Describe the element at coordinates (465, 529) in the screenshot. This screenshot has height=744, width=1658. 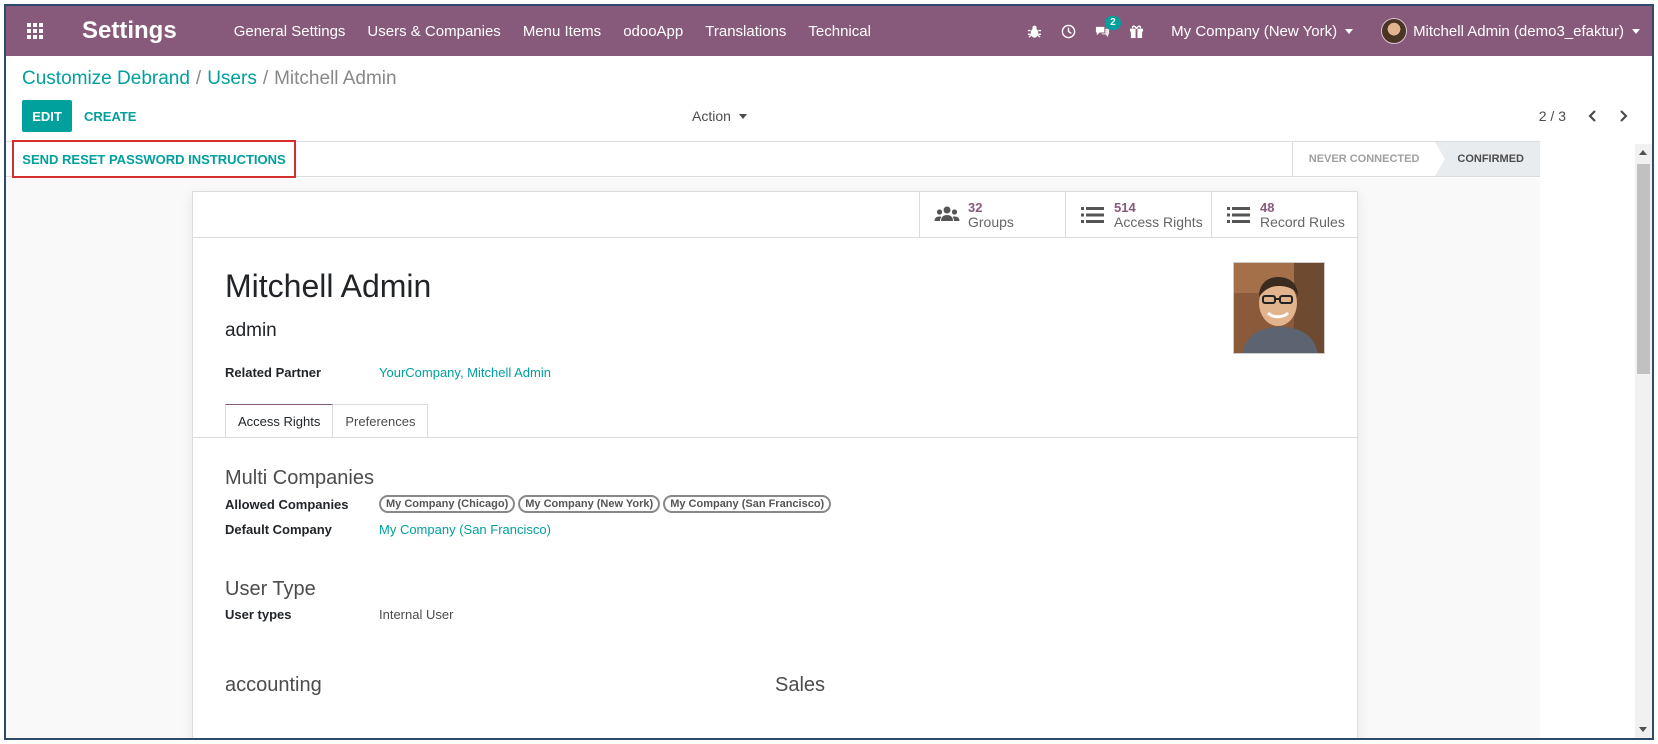
I see `default-company-link: My Company (San Francisco)` at that location.